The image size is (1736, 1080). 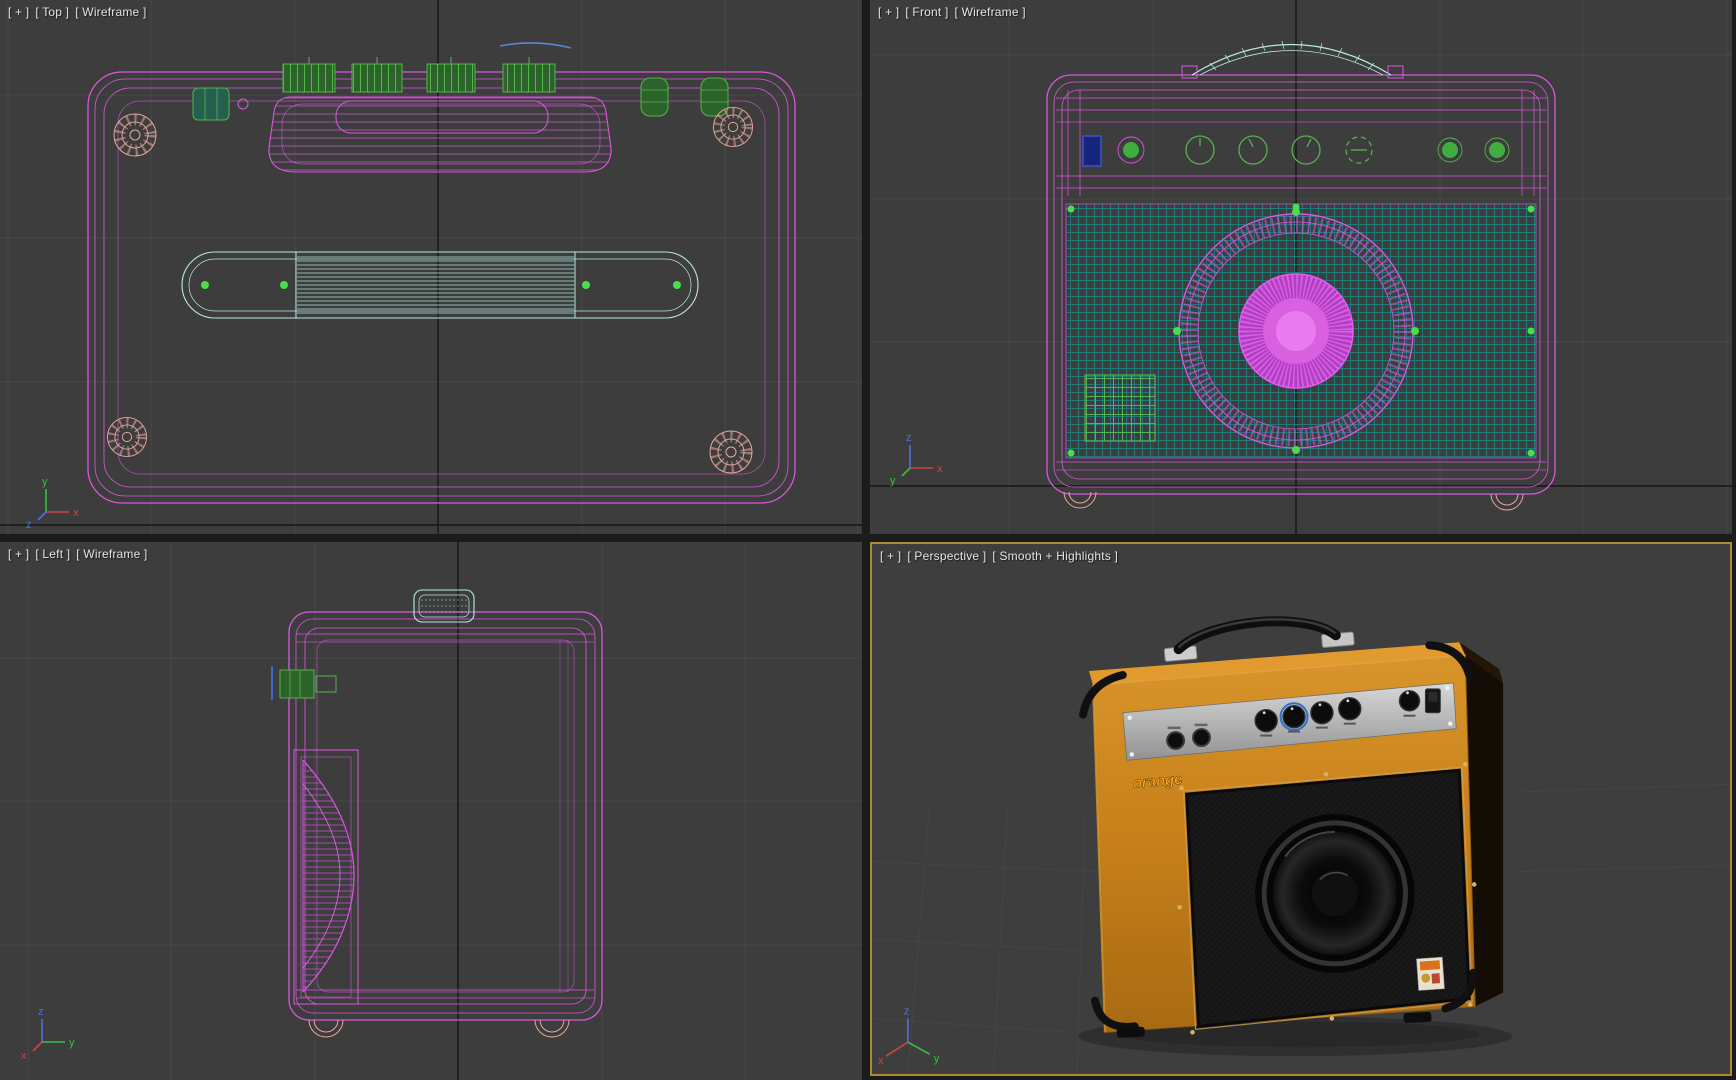 What do you see at coordinates (1092, 151) in the screenshot?
I see `input-jack` at bounding box center [1092, 151].